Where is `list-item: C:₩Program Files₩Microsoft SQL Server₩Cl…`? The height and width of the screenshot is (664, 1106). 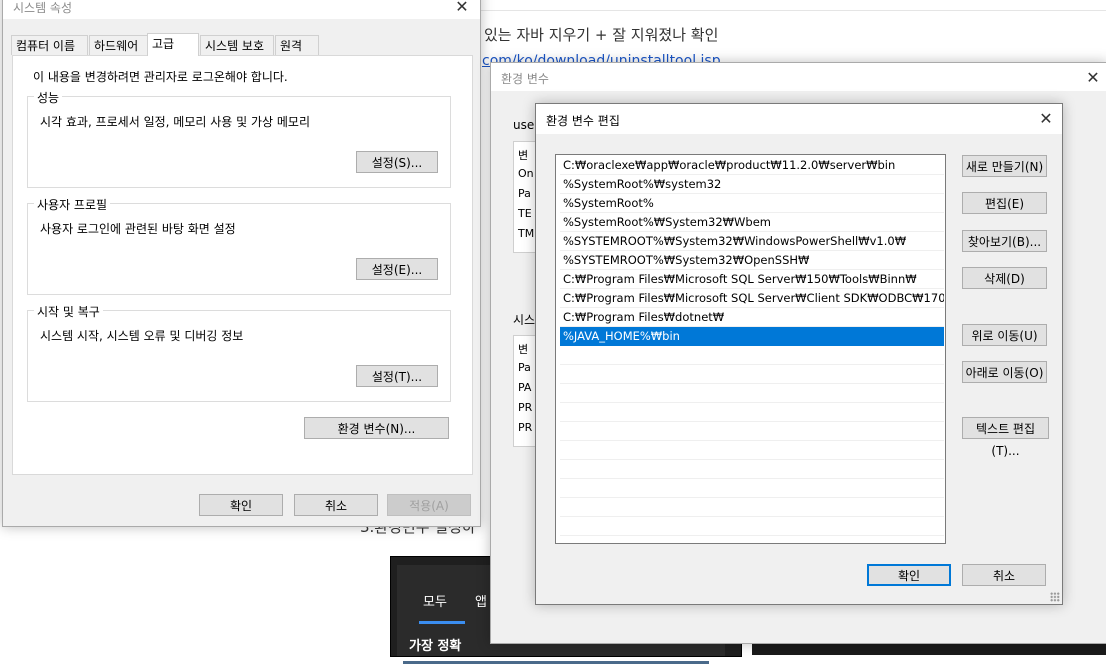 list-item: C:₩Program Files₩Microsoft SQL Server₩Cl… is located at coordinates (752, 298).